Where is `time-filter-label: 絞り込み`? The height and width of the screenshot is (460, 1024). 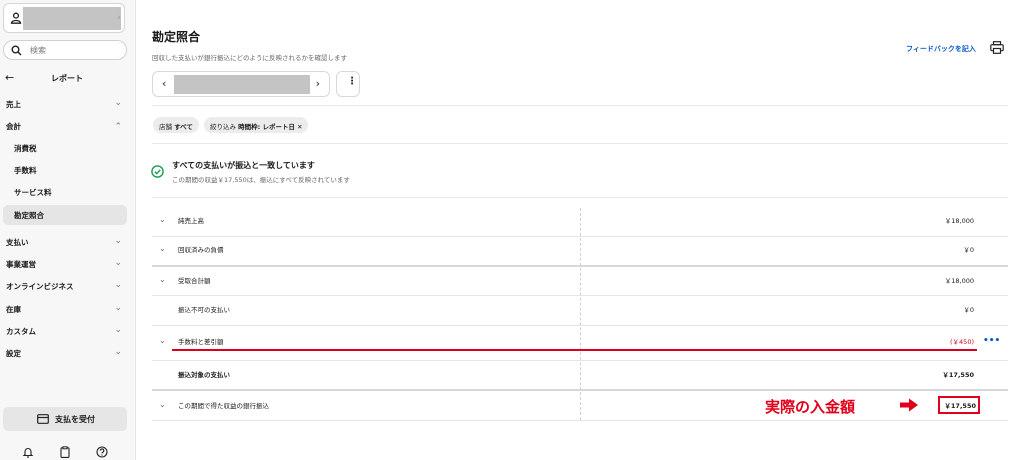 time-filter-label: 絞り込み is located at coordinates (223, 127).